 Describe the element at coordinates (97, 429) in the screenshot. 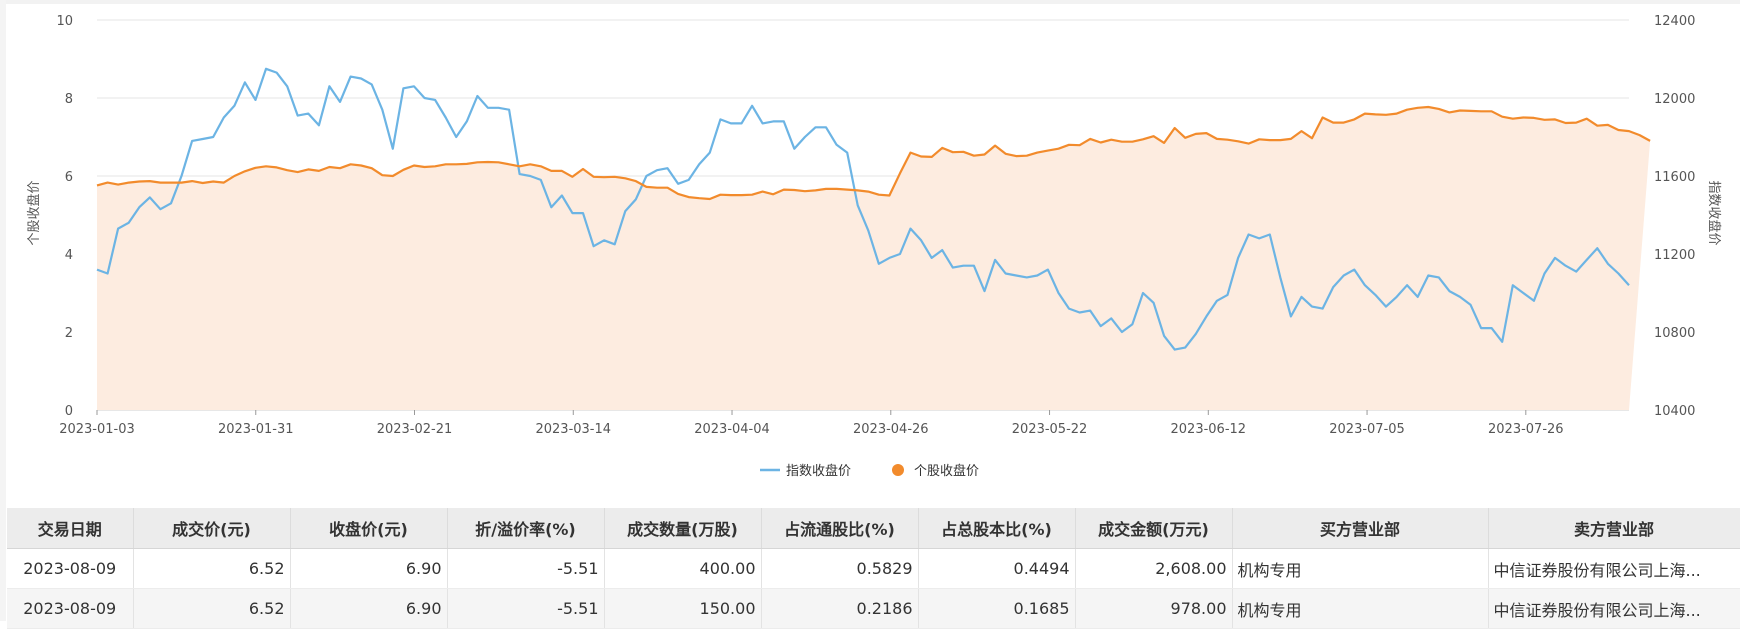

I see `x-tick-label: 2023-01-03` at that location.